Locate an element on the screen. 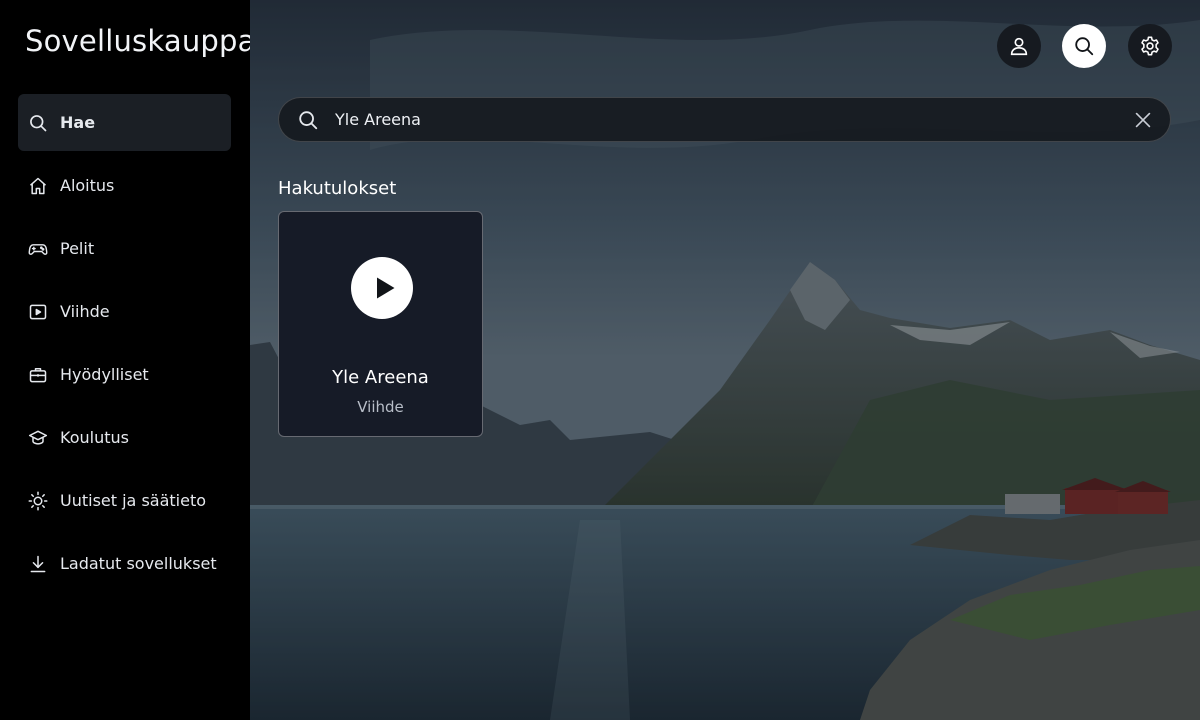 Image resolution: width=1200 pixels, height=720 pixels. sidebar-item-label: Pelit is located at coordinates (77, 248).